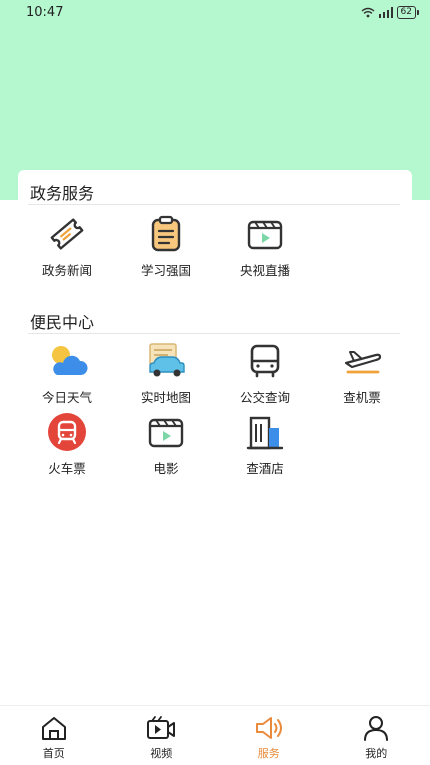 The width and height of the screenshot is (430, 765). Describe the element at coordinates (265, 432) in the screenshot. I see `hotel-icon` at that location.